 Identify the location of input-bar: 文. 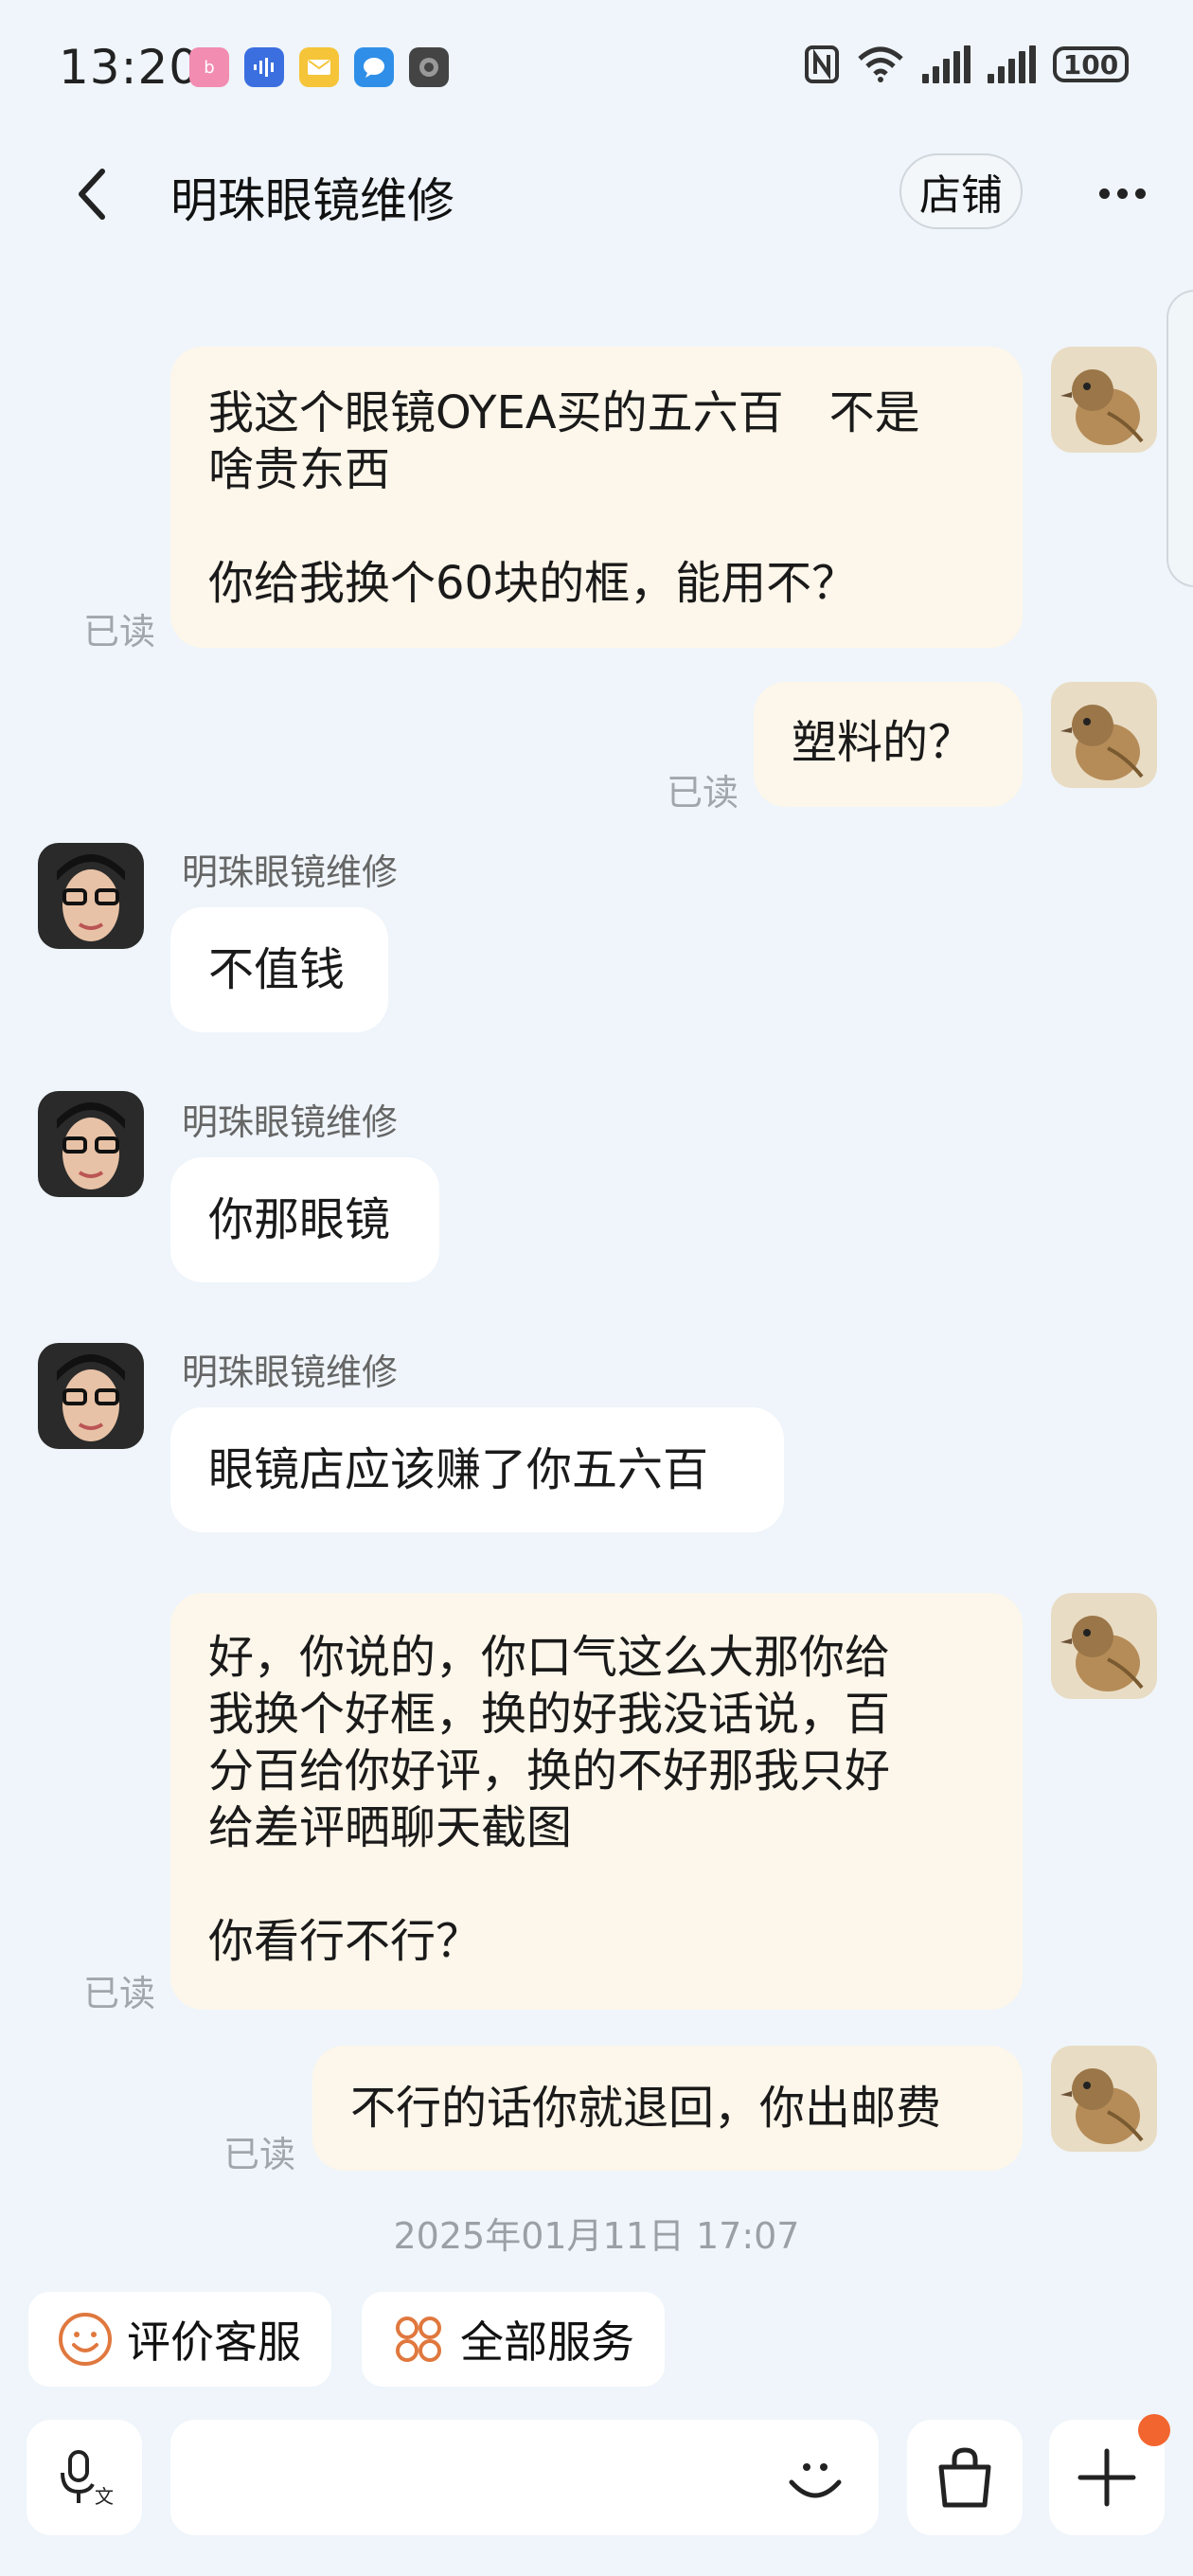
(596, 2493).